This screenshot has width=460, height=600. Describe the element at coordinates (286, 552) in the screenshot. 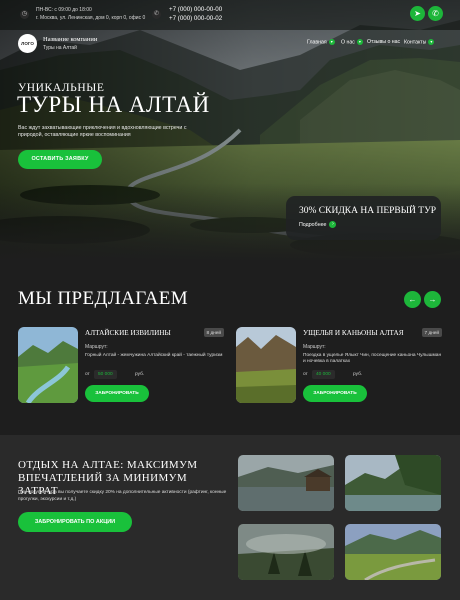

I see `gallery-image-foggy-forest` at that location.